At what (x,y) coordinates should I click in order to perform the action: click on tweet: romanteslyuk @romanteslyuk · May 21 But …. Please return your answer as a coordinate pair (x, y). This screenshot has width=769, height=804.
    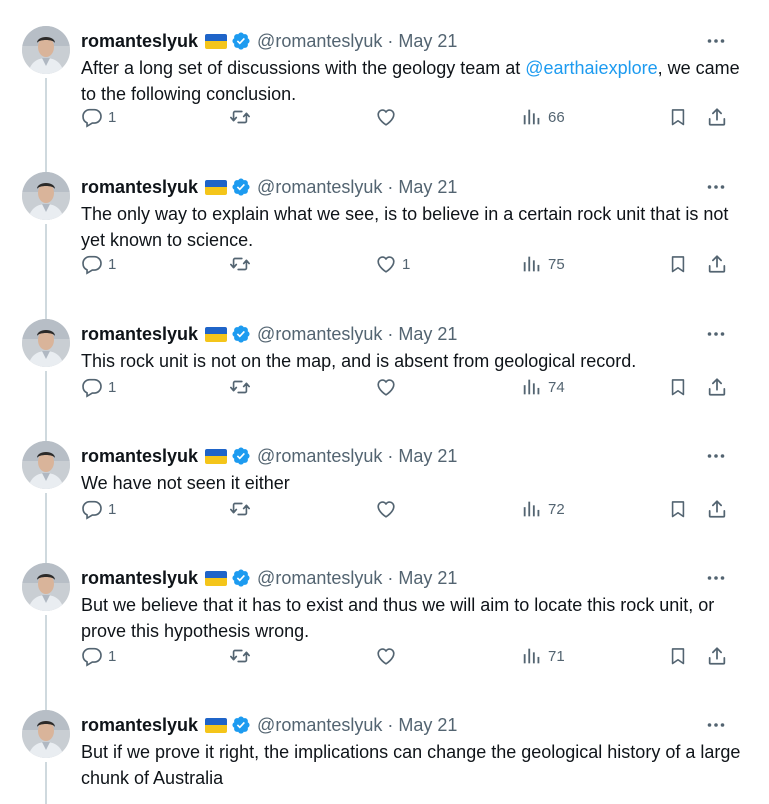
    Looking at the image, I should click on (384, 757).